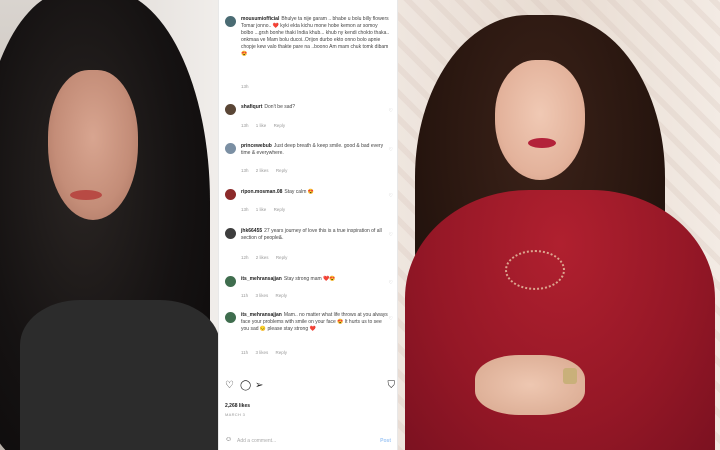 The width and height of the screenshot is (720, 450). Describe the element at coordinates (535, 270) in the screenshot. I see `right-photo-embroidery` at that location.